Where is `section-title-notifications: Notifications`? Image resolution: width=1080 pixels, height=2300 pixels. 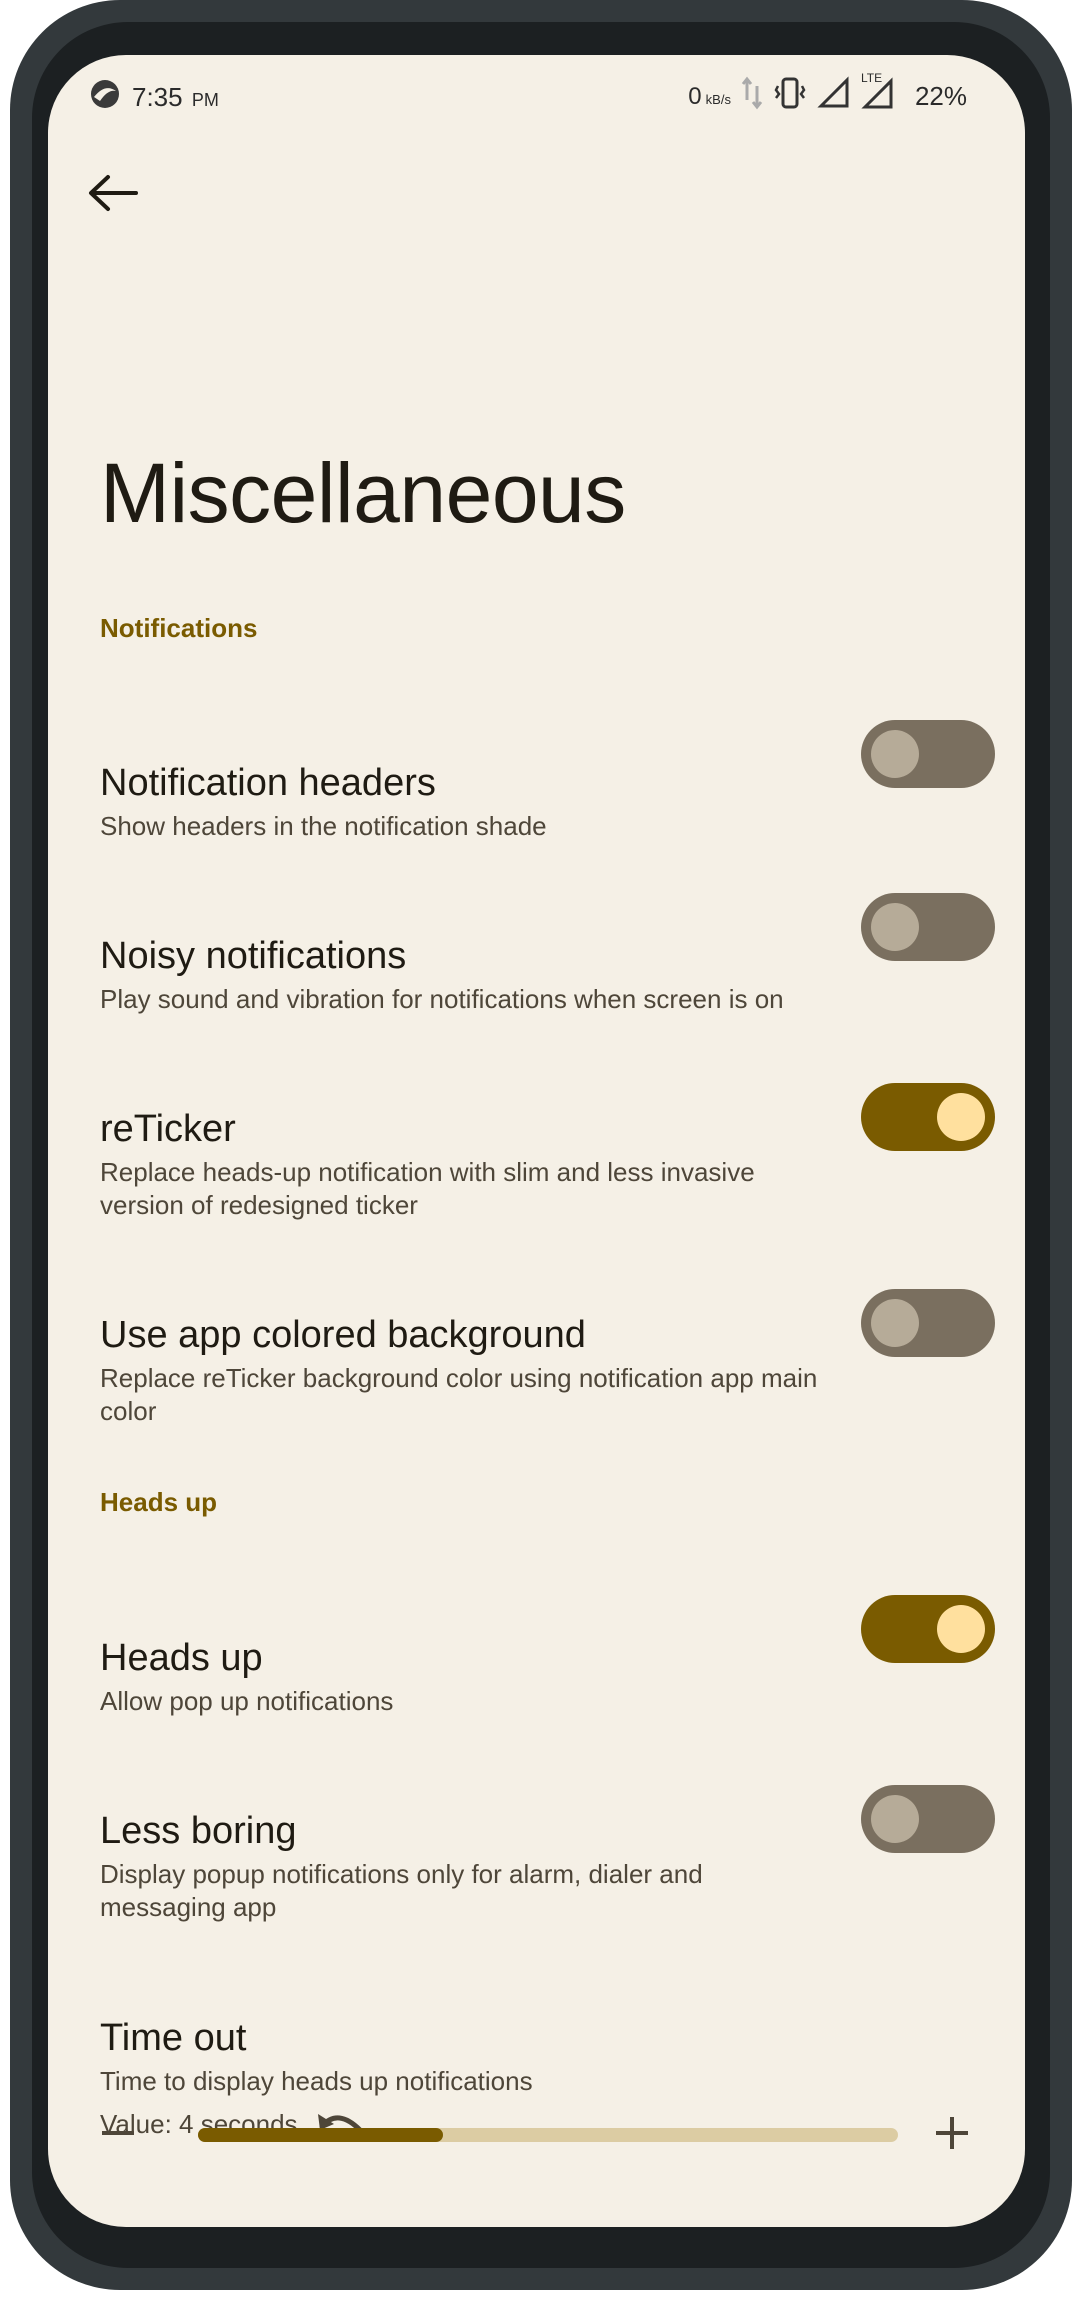 section-title-notifications: Notifications is located at coordinates (179, 628).